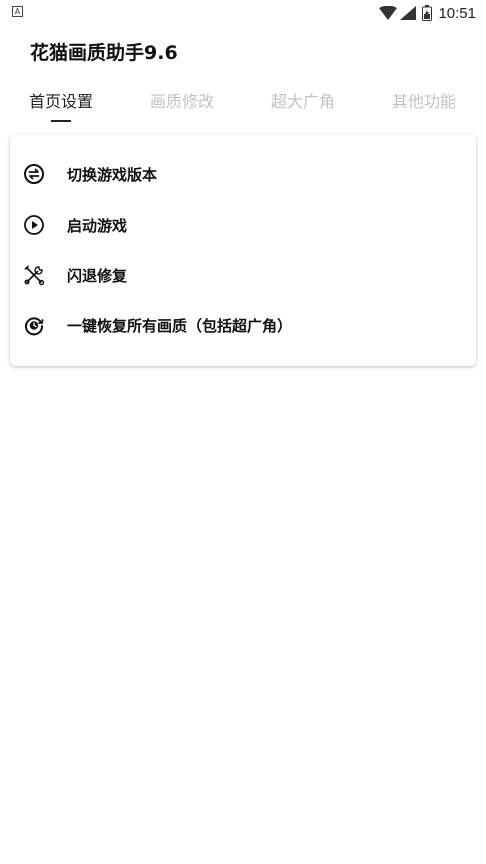  What do you see at coordinates (243, 104) in the screenshot?
I see `tab-bar: 首页设置 画质修改 超大广角 其他功能` at bounding box center [243, 104].